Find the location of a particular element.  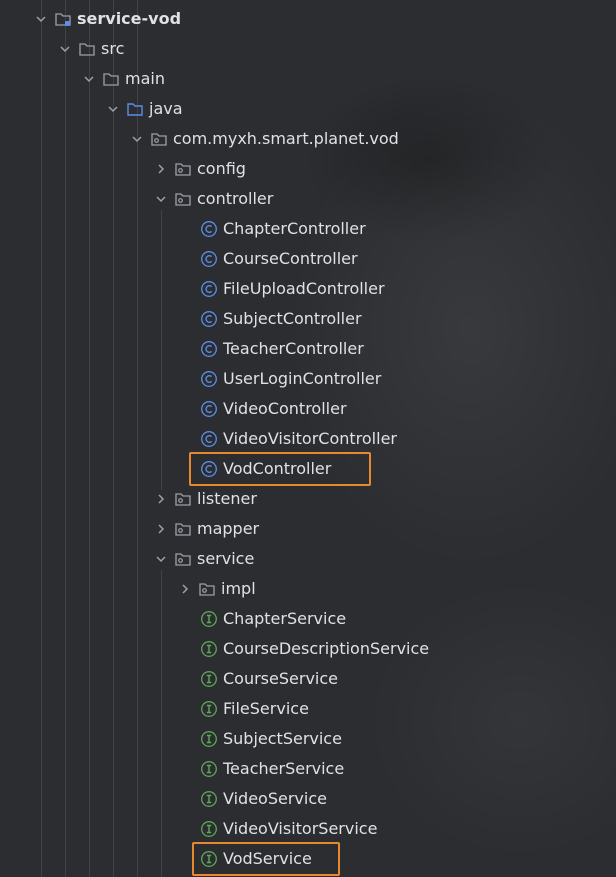

tree-node-service: service is located at coordinates (308, 559).